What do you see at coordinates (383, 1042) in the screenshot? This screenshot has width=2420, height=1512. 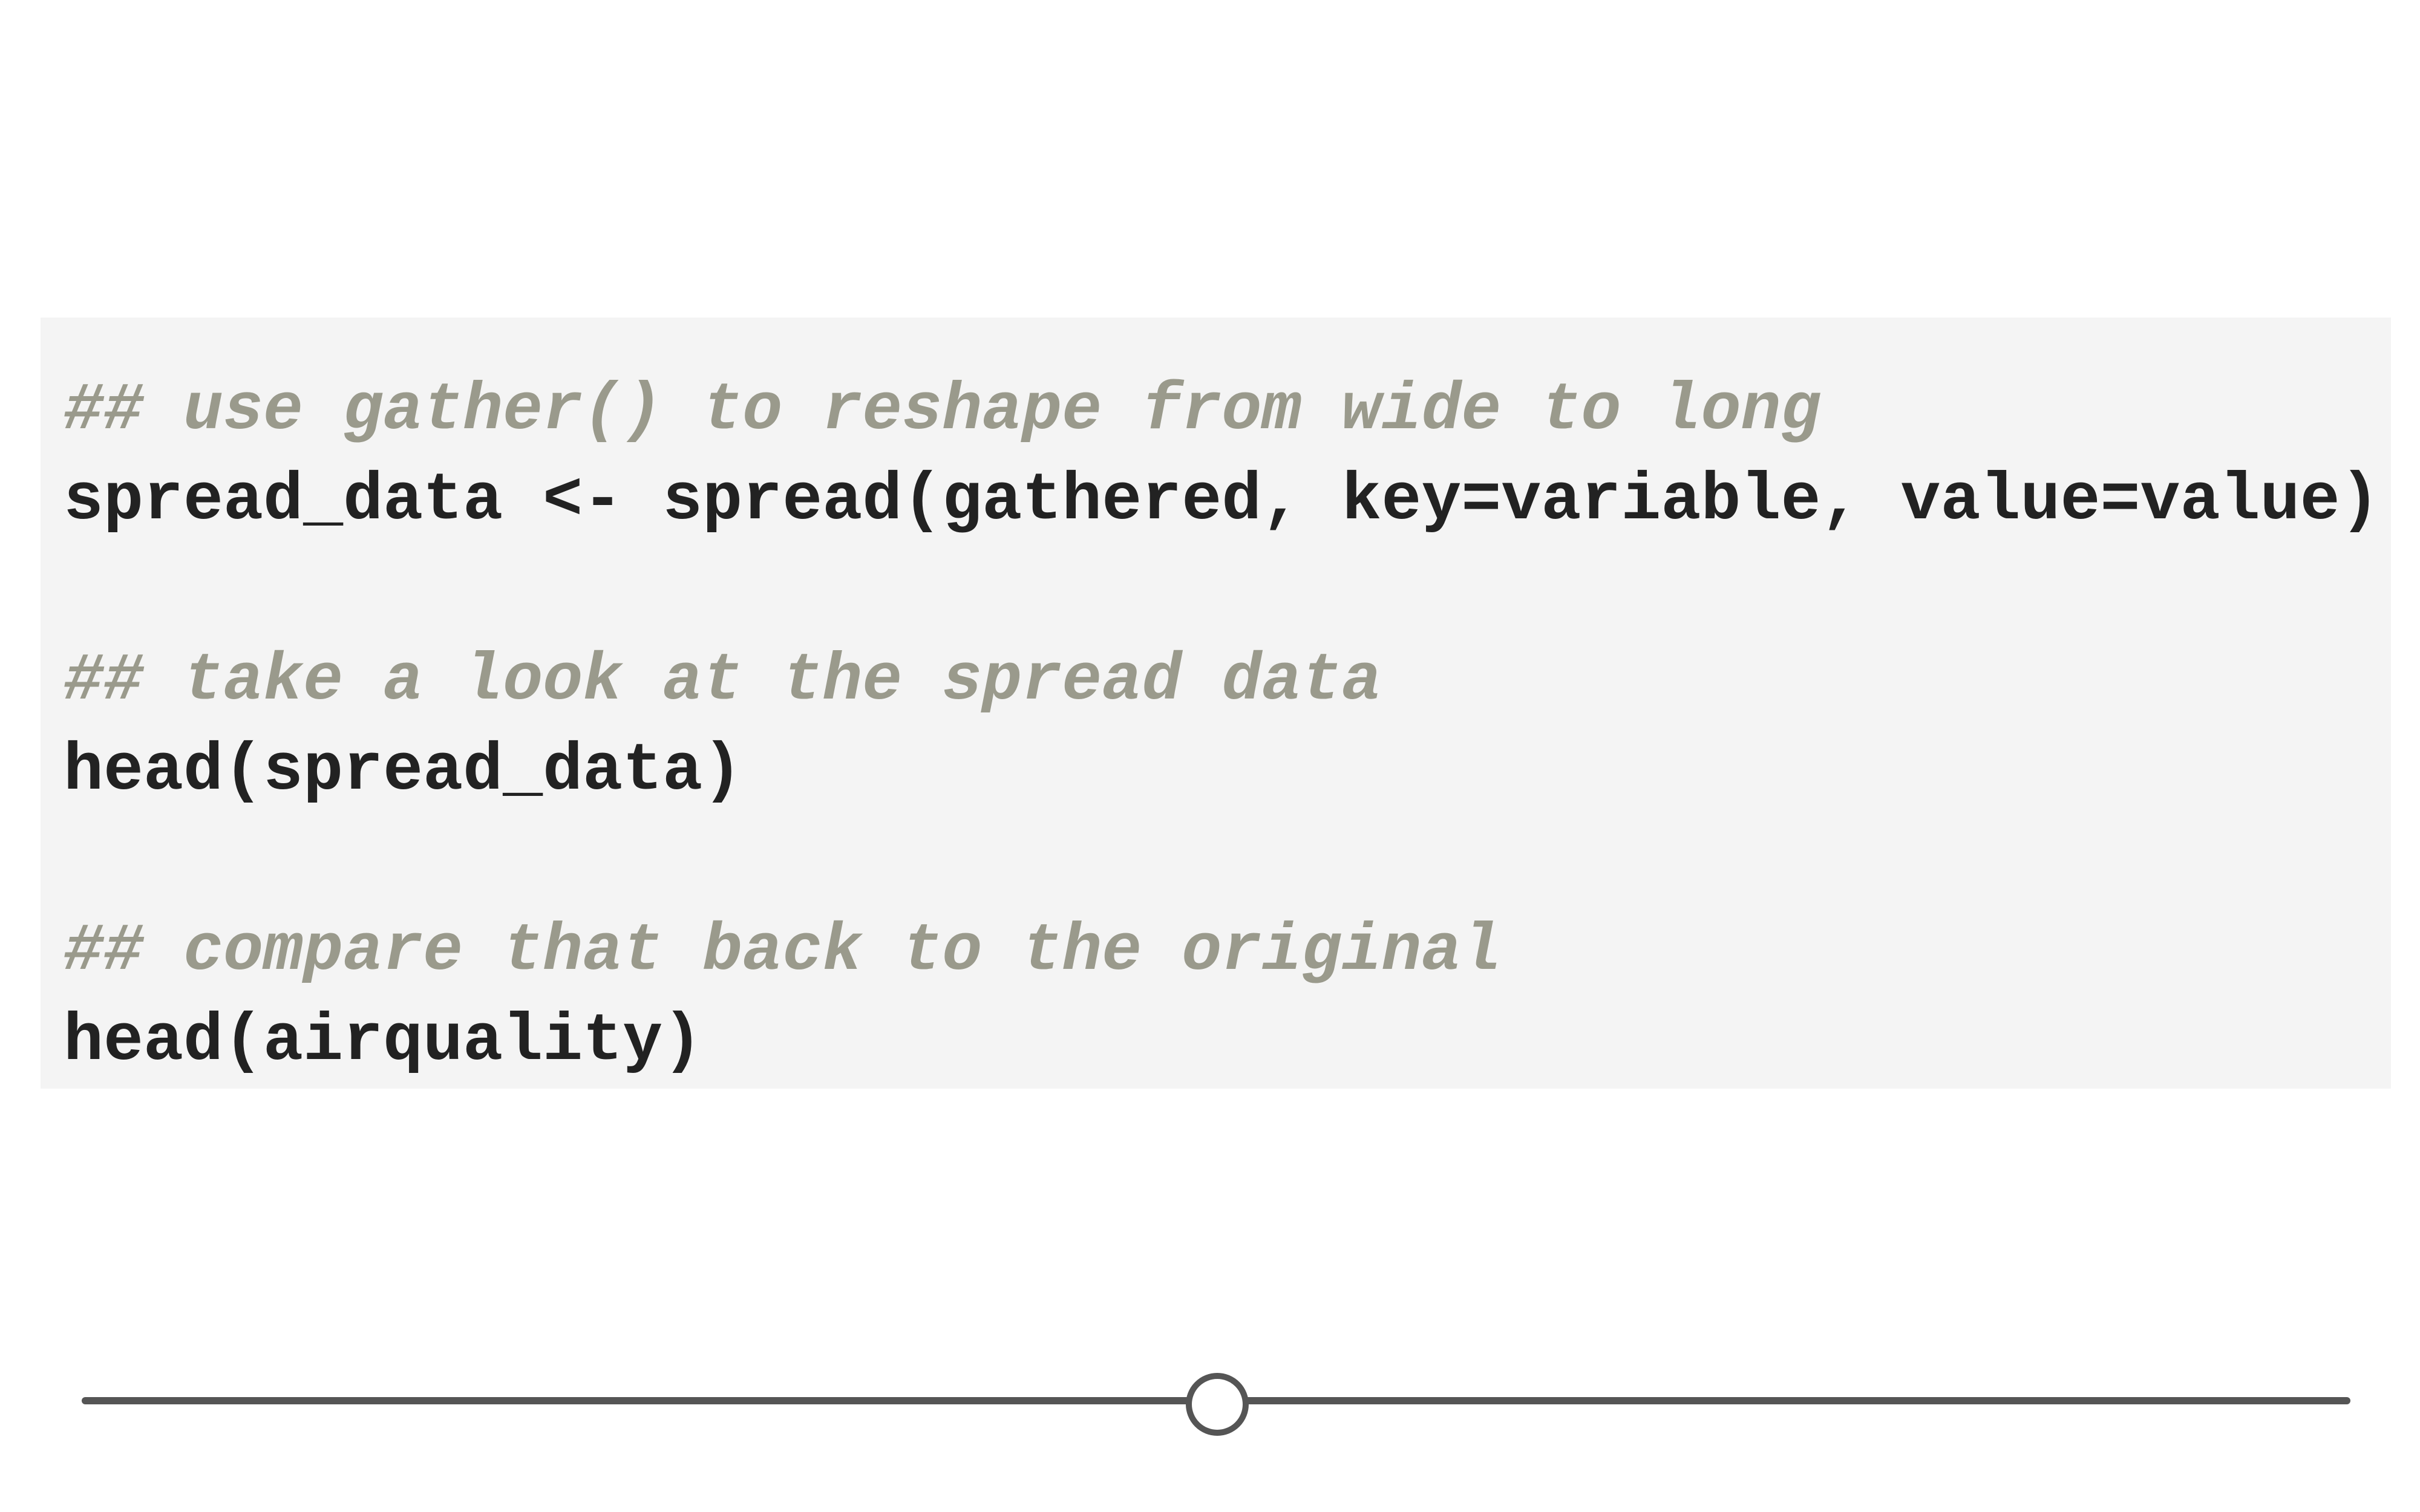 I see `code-line: head(airquality)` at bounding box center [383, 1042].